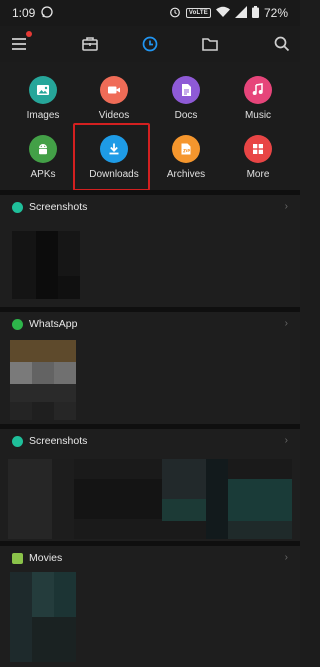  I want to click on doc-icon, so click(186, 90).